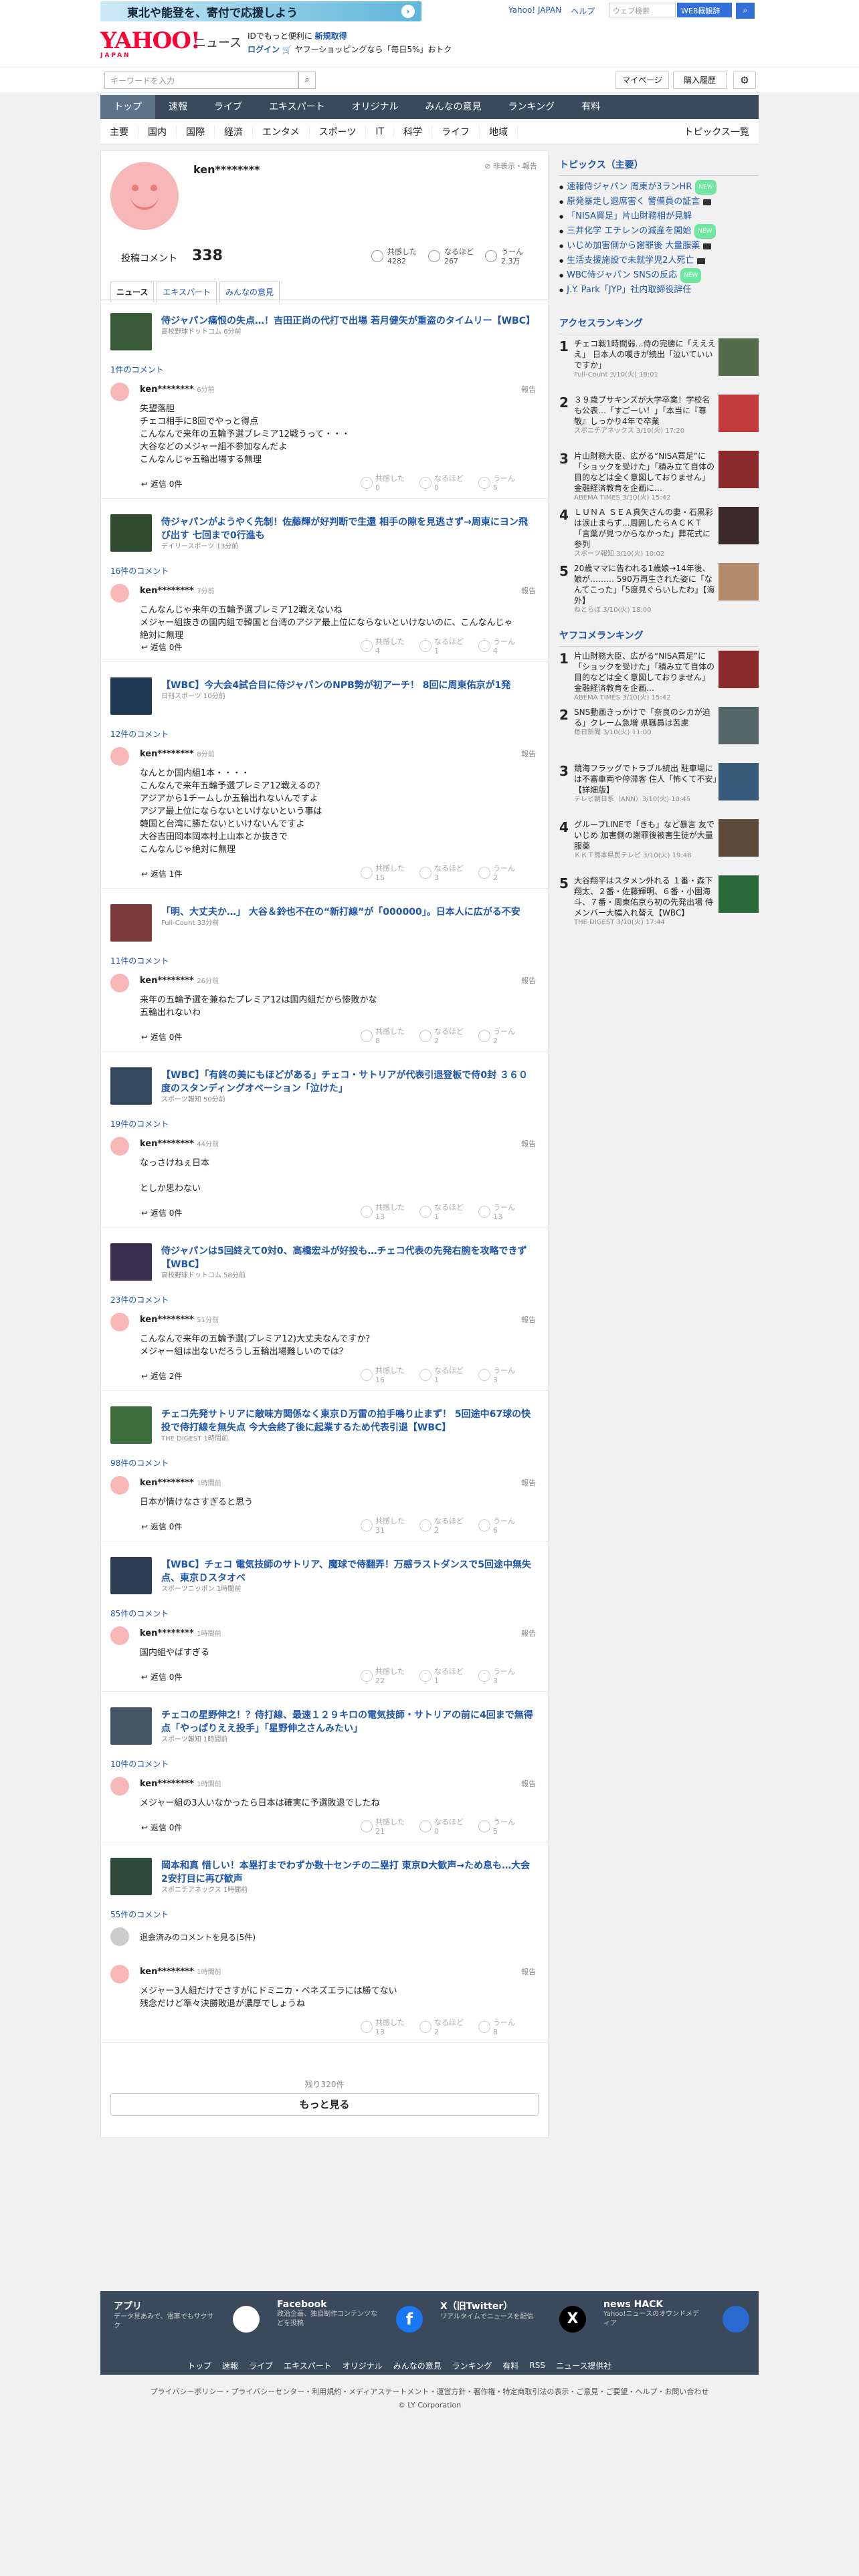  I want to click on nav-breaking: 速報, so click(178, 107).